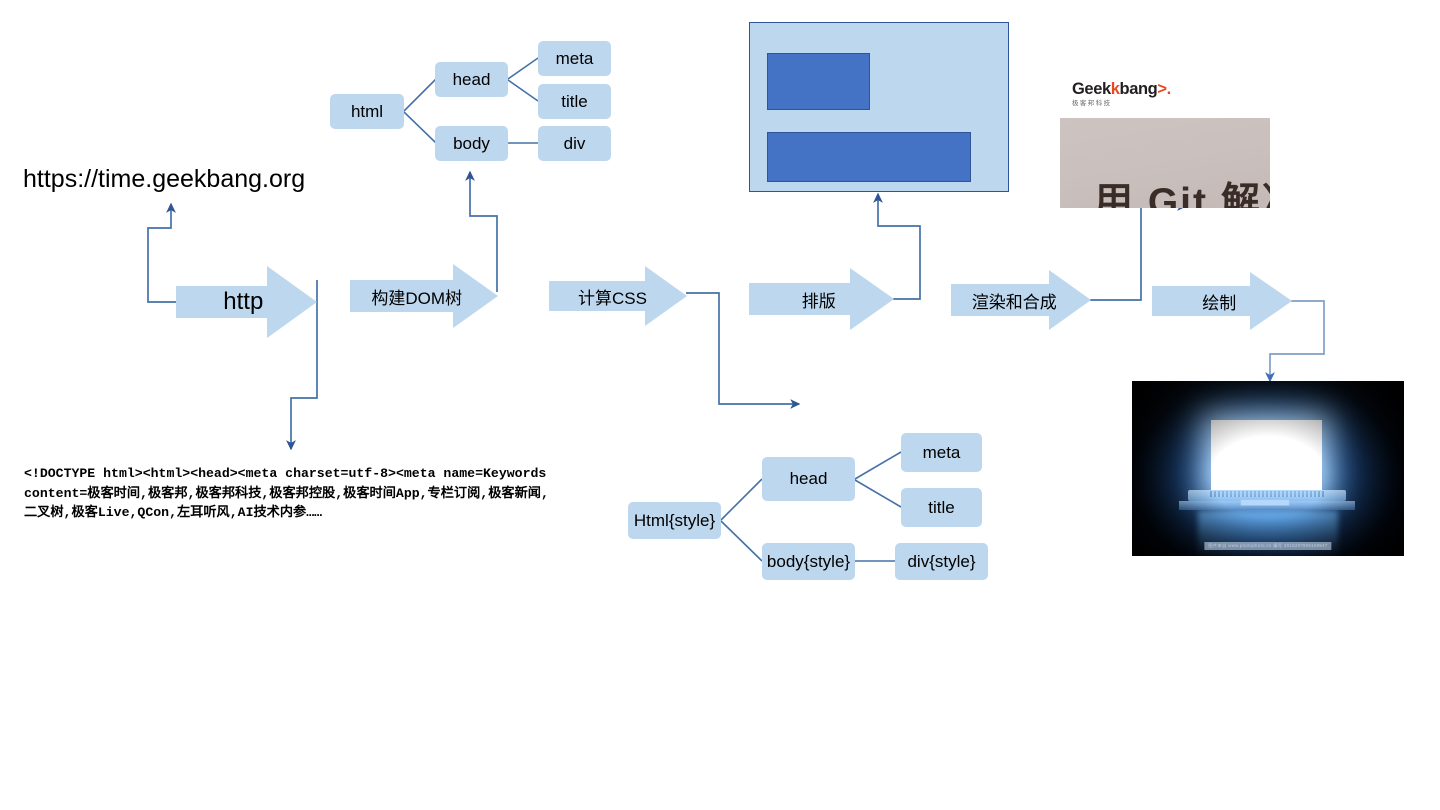  What do you see at coordinates (1115, 89) in the screenshot?
I see `logo-k-mark: k` at bounding box center [1115, 89].